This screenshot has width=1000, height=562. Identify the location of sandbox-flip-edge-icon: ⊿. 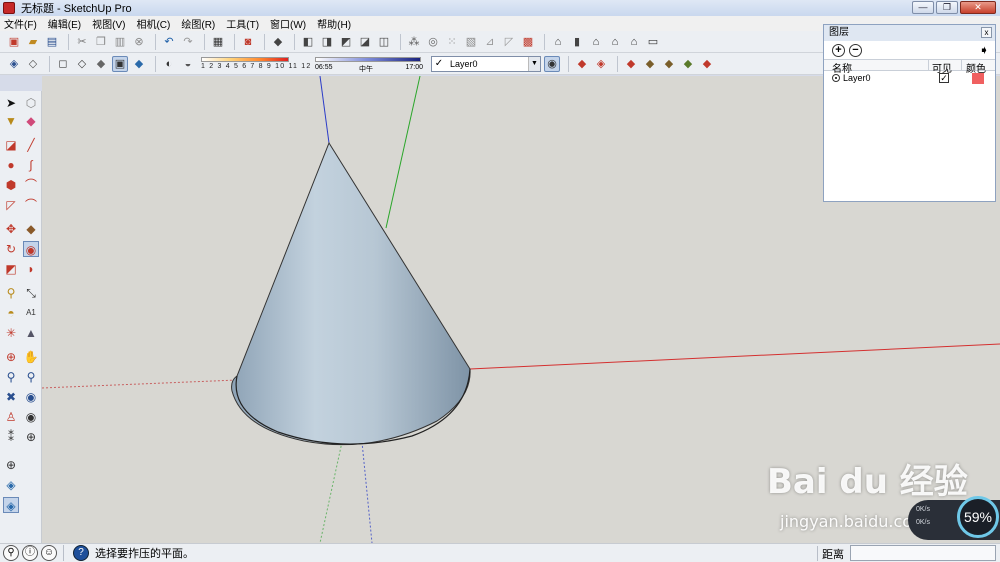
(490, 42).